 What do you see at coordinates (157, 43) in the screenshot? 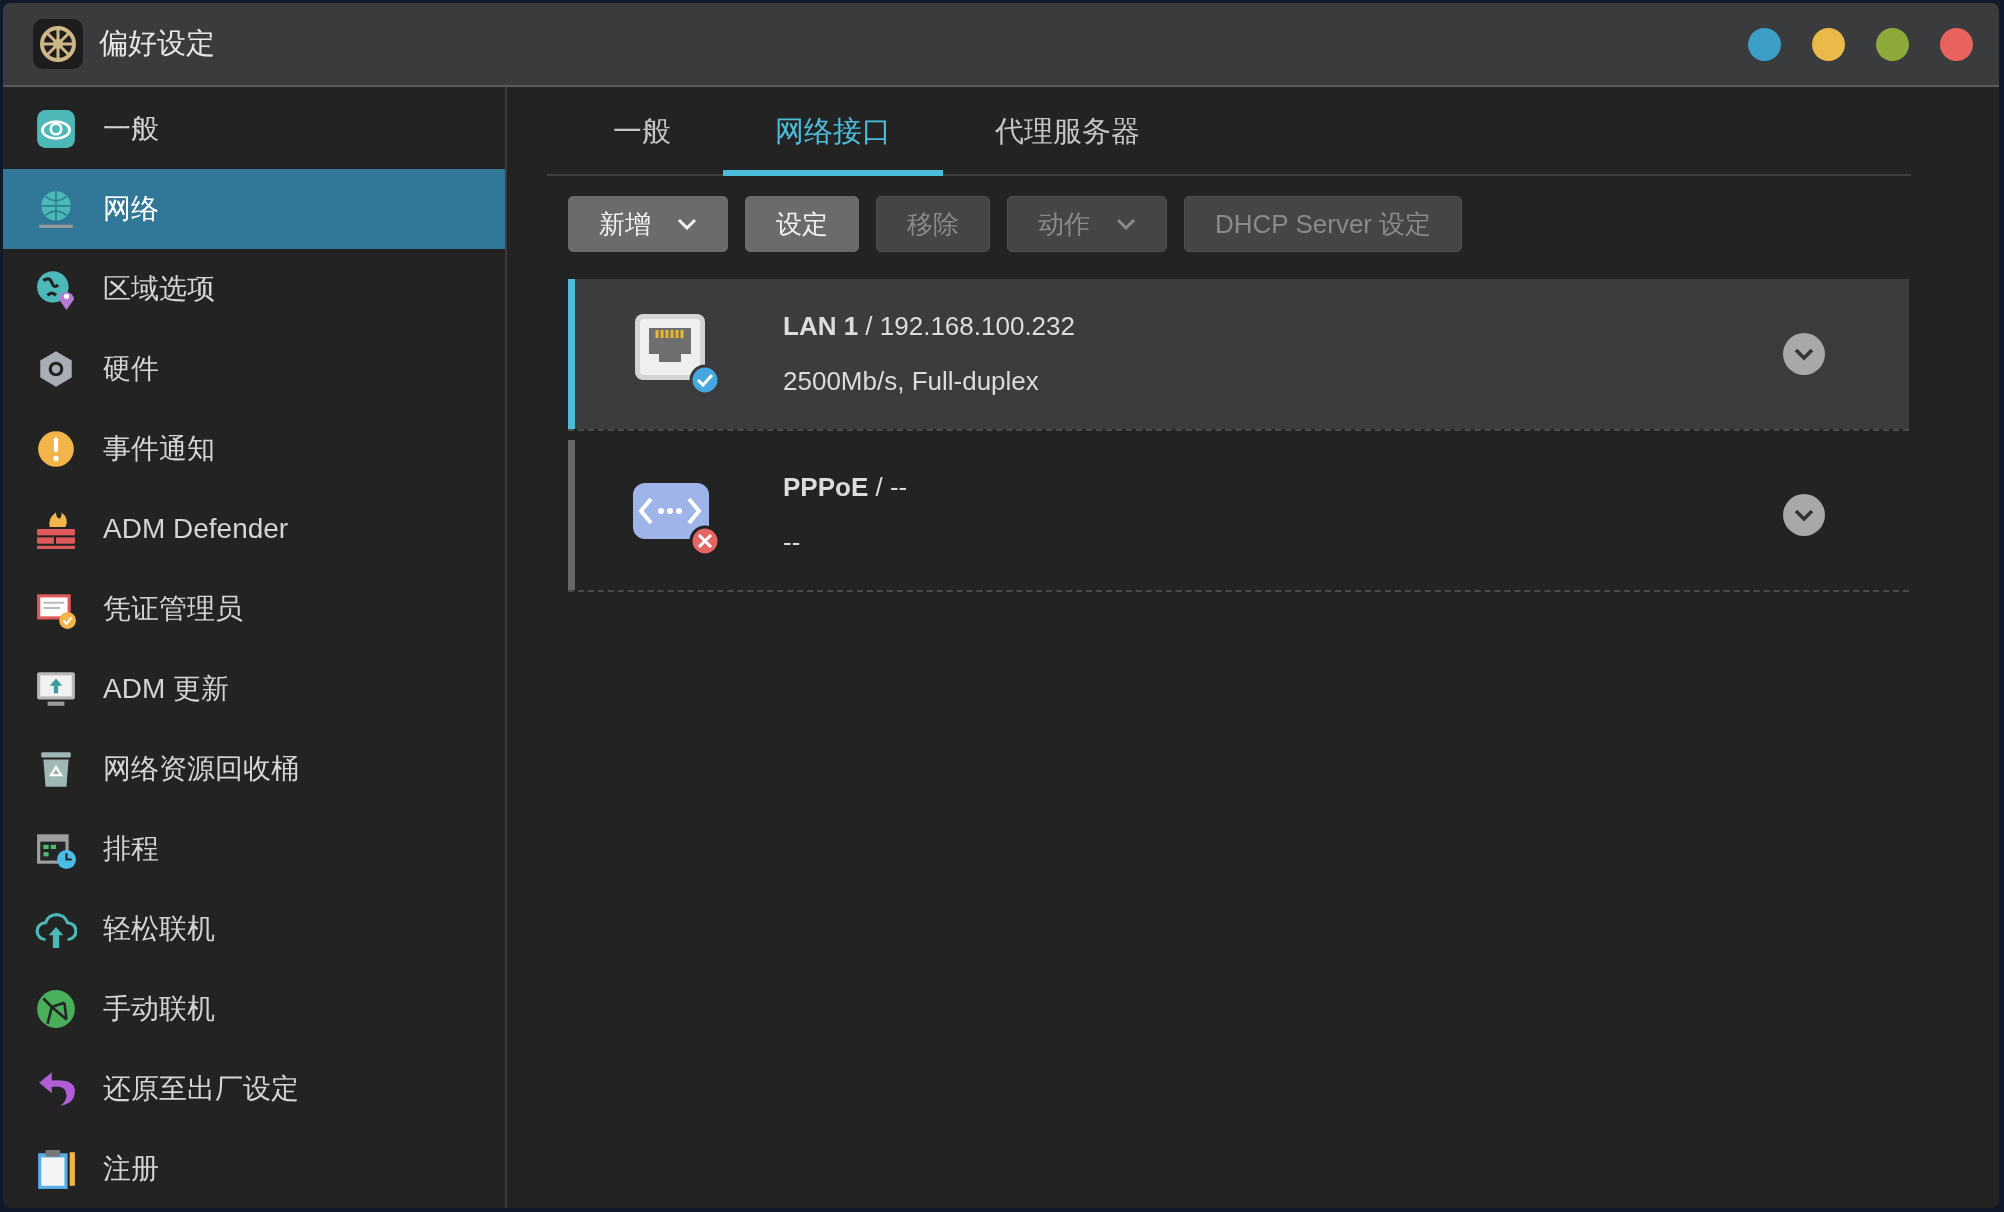
I see `window-title: 偏好设定` at bounding box center [157, 43].